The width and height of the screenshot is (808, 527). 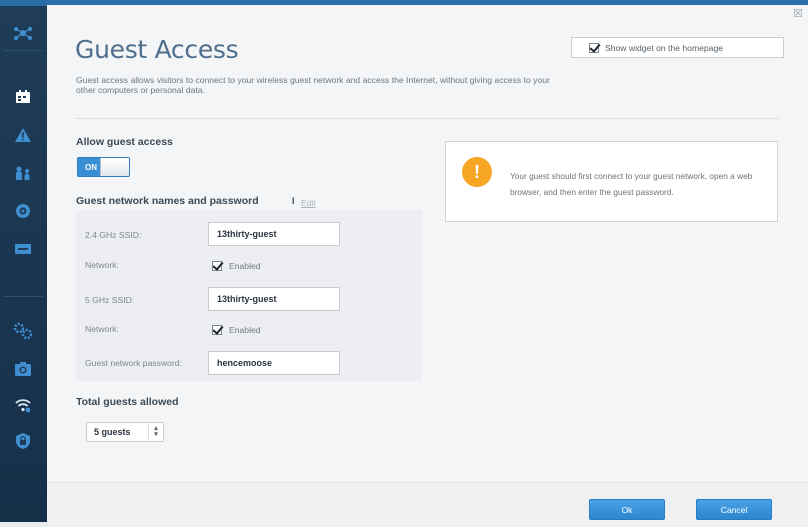 I want to click on network-24-enabled-checkbox: Enabled, so click(x=236, y=266).